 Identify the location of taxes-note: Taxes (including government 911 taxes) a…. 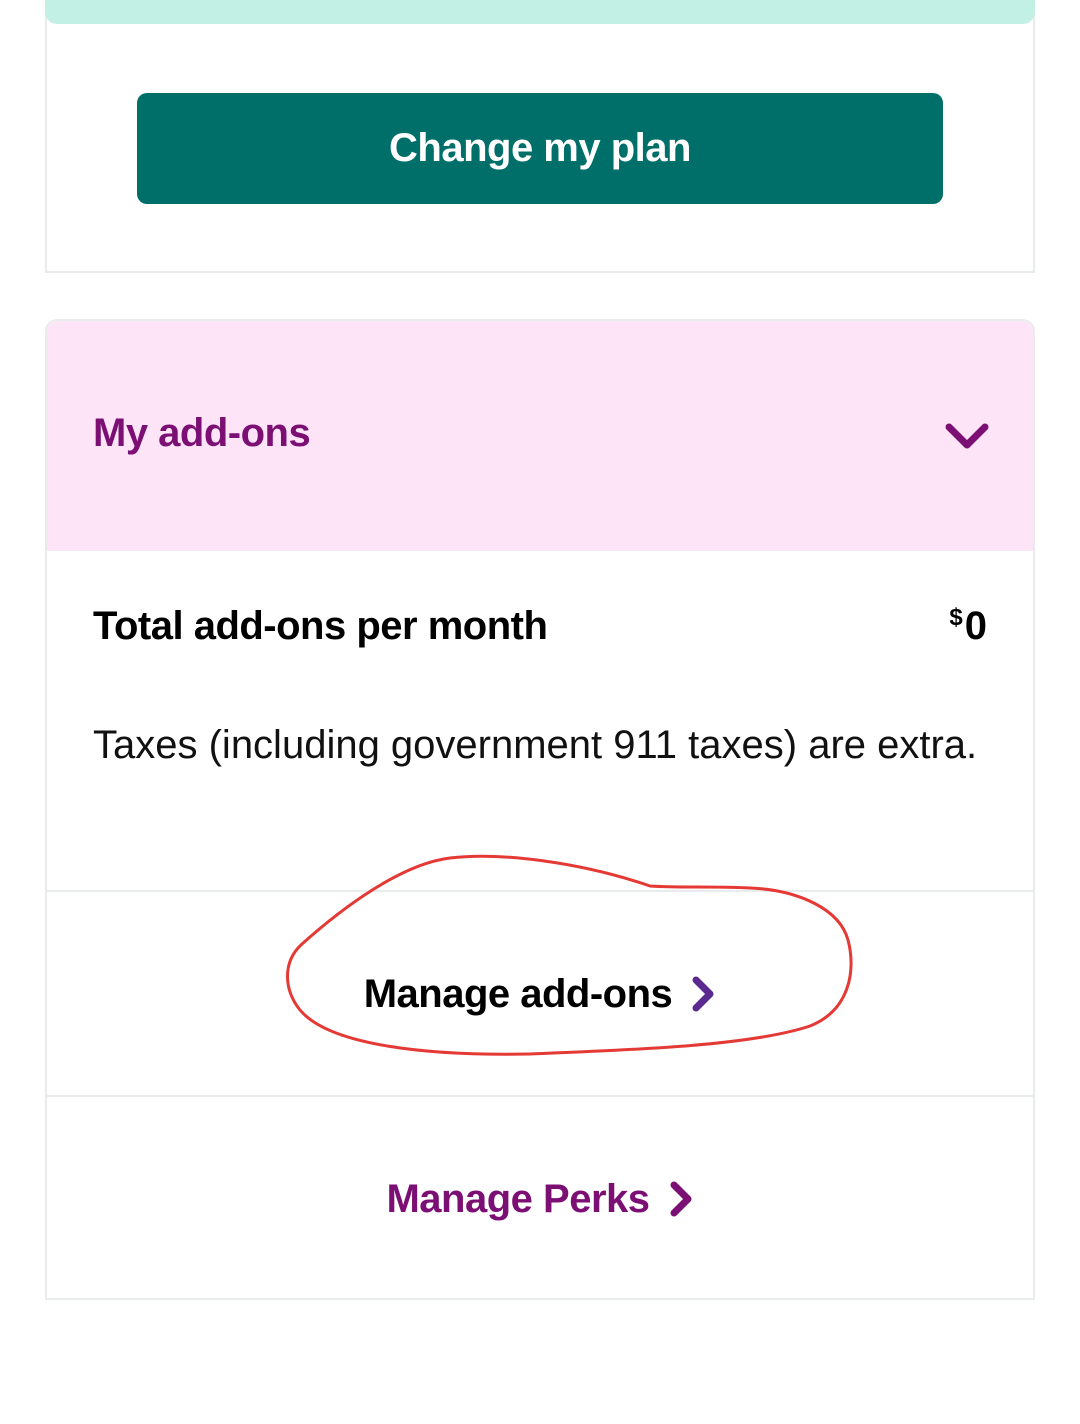
(535, 745).